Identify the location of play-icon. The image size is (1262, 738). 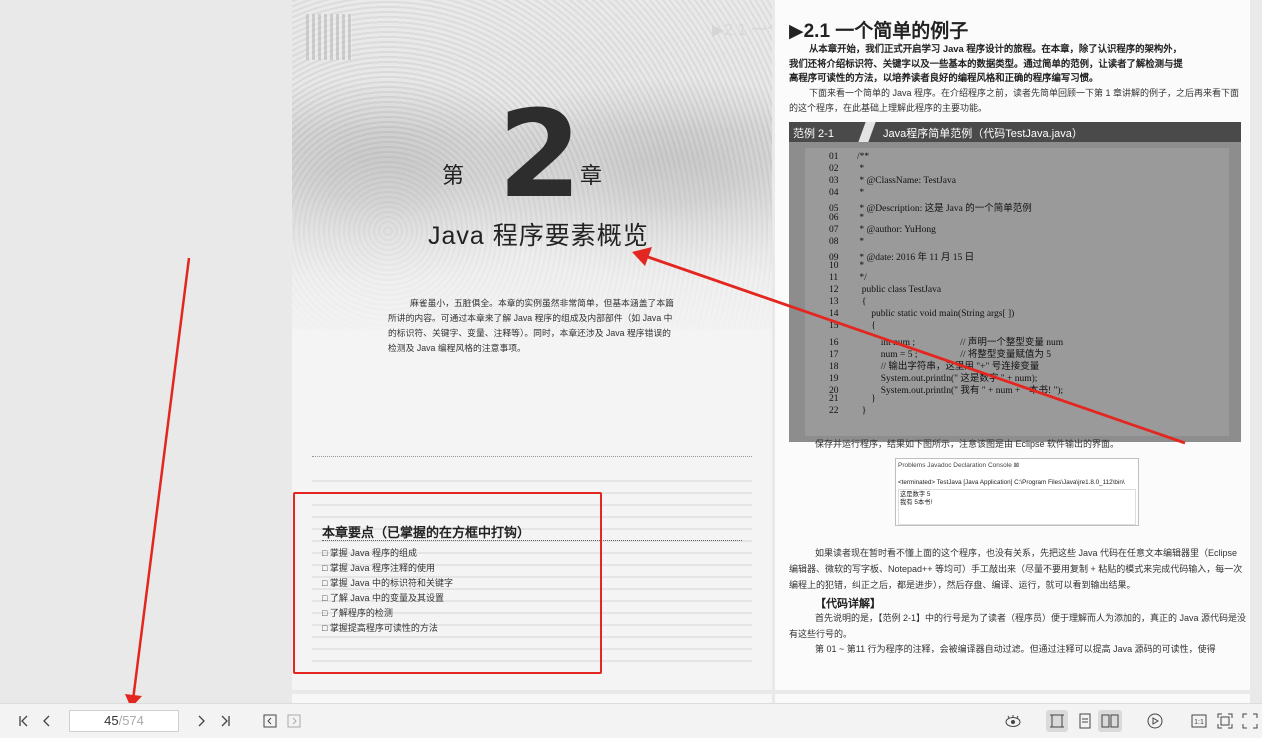
(1155, 721).